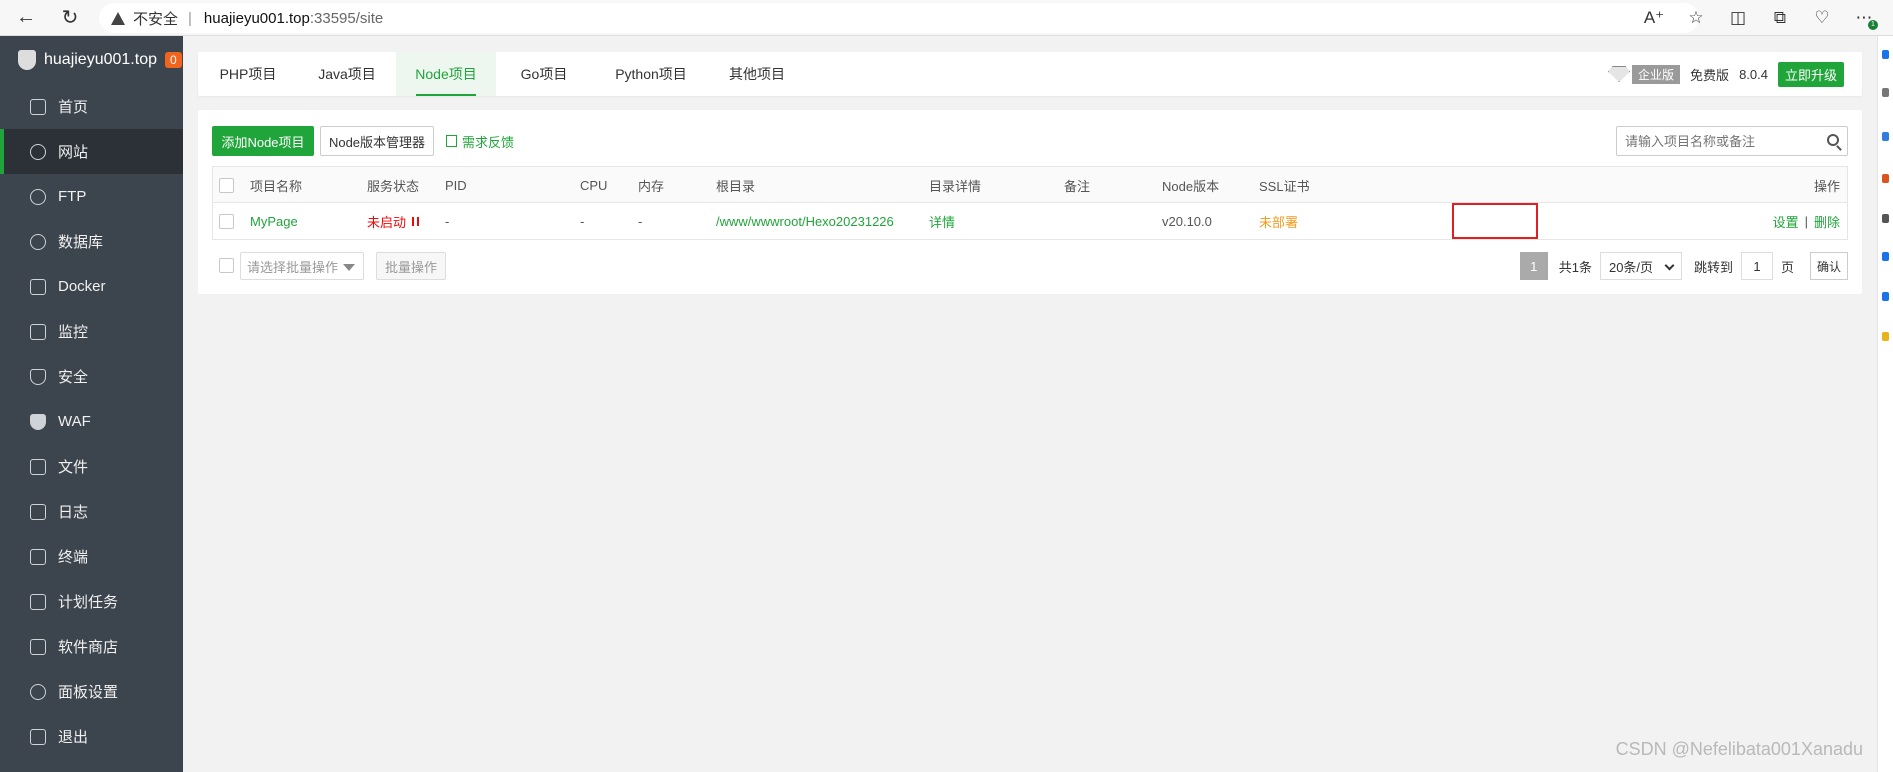 Image resolution: width=1893 pixels, height=772 pixels. I want to click on version-number: 8.0.4, so click(1753, 74).